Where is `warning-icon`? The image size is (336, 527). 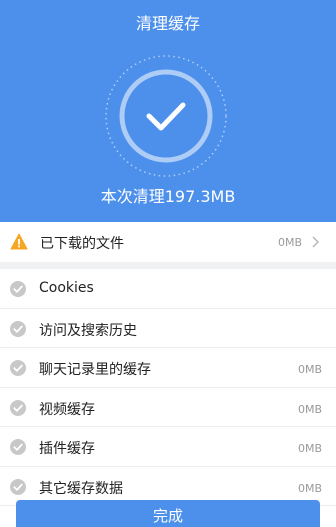
warning-icon is located at coordinates (19, 241).